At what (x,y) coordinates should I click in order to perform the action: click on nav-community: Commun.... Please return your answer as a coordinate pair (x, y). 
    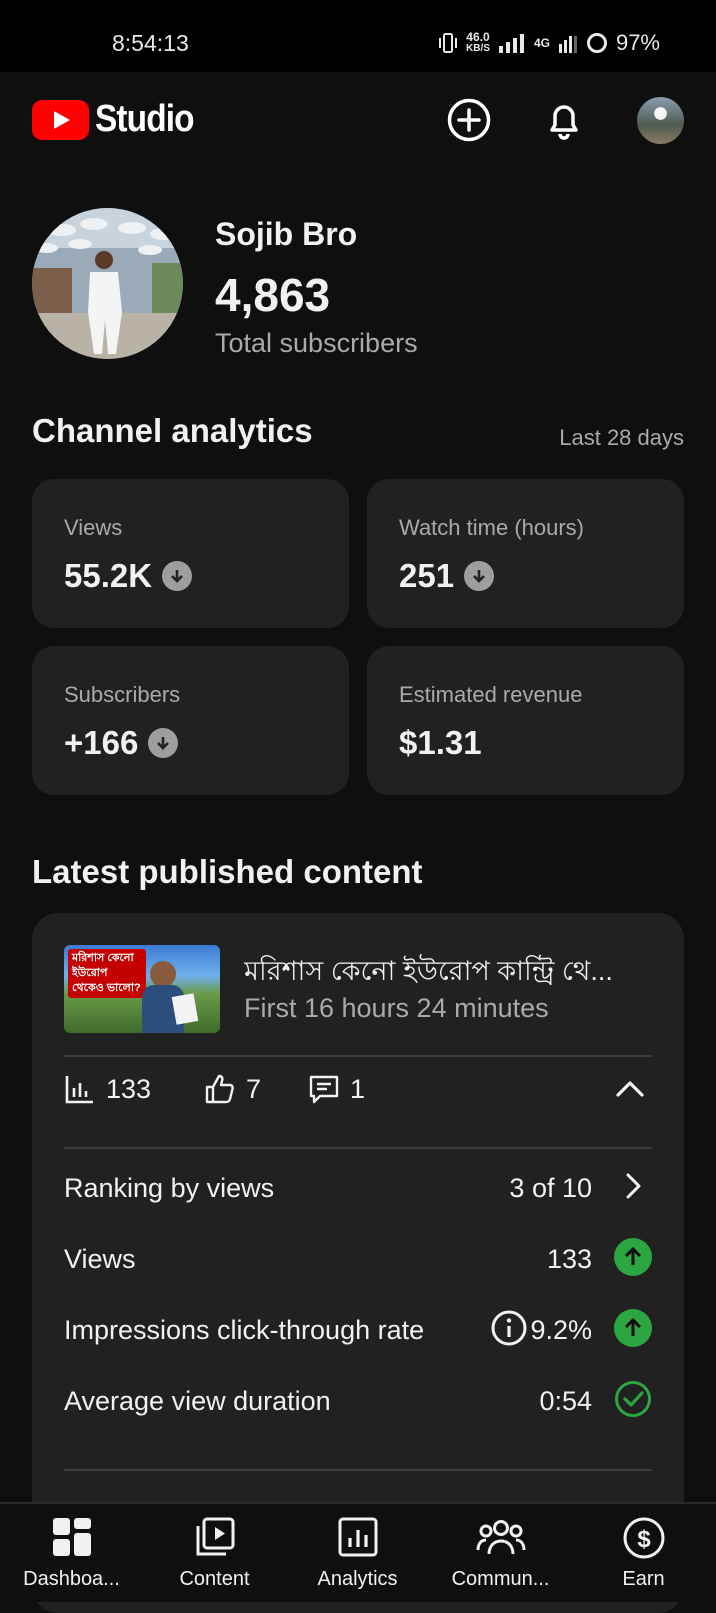
    Looking at the image, I should click on (500, 1553).